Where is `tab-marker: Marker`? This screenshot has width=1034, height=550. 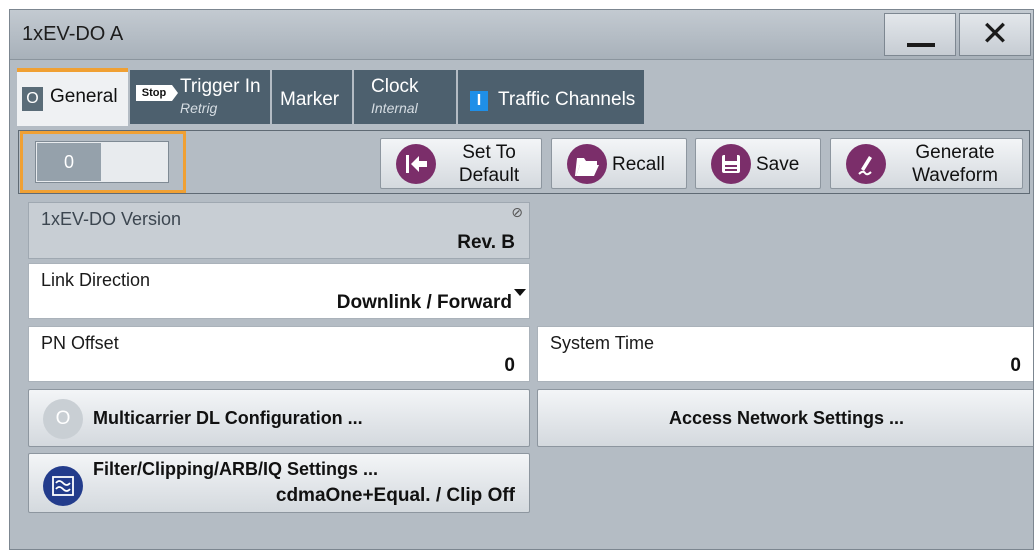 tab-marker: Marker is located at coordinates (312, 97).